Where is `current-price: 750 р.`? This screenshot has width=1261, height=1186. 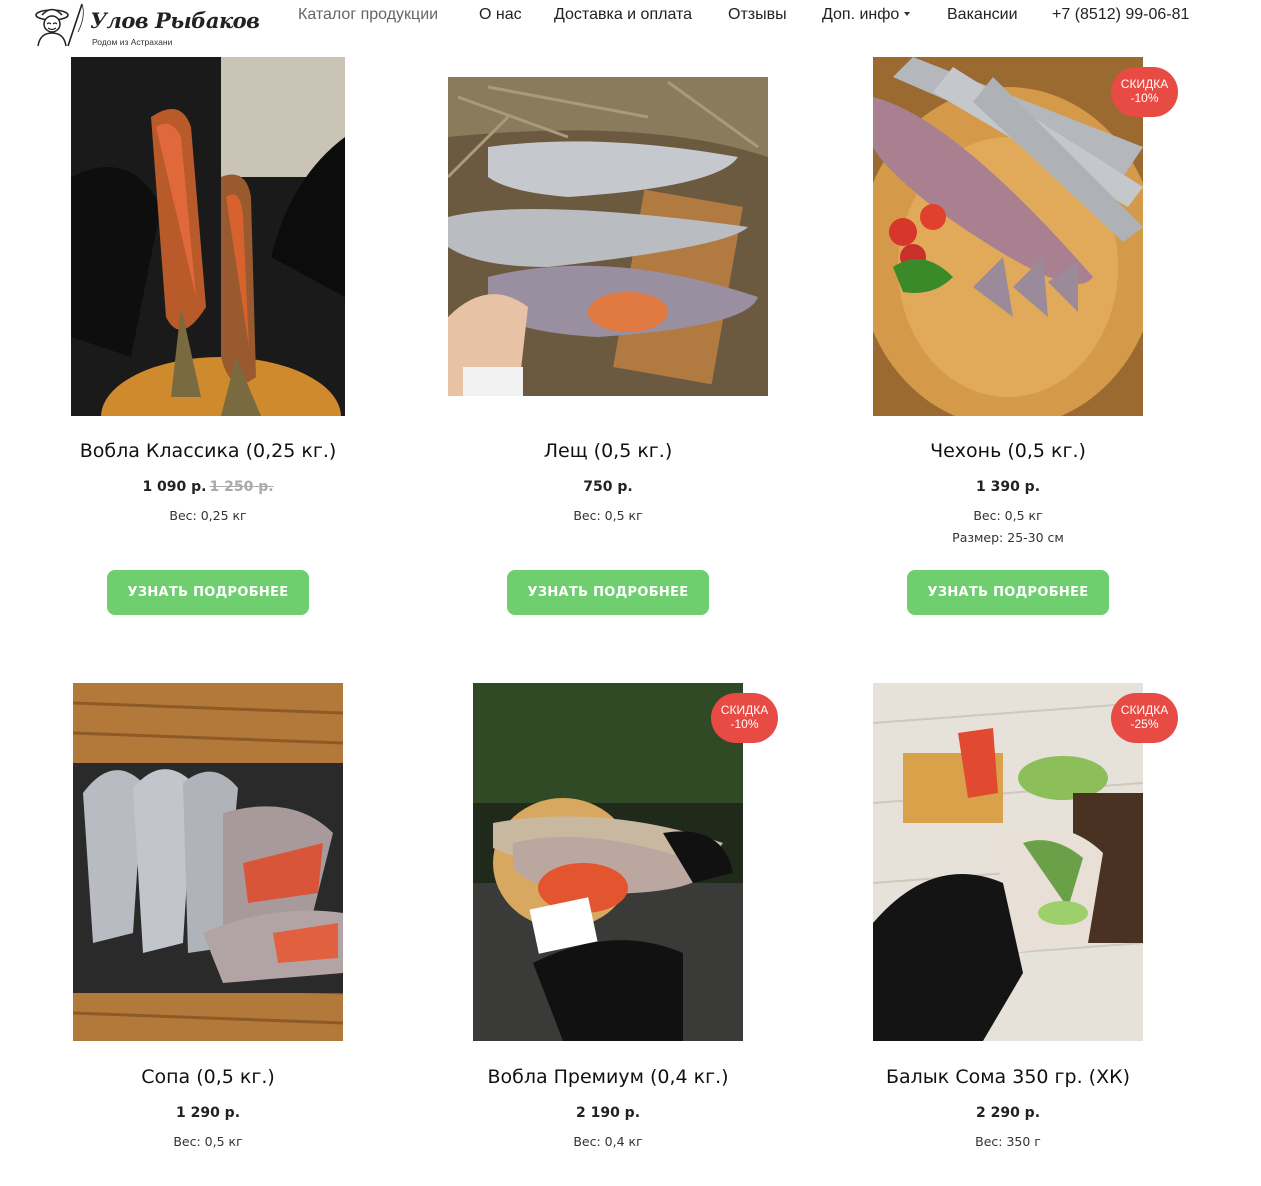 current-price: 750 р. is located at coordinates (608, 487).